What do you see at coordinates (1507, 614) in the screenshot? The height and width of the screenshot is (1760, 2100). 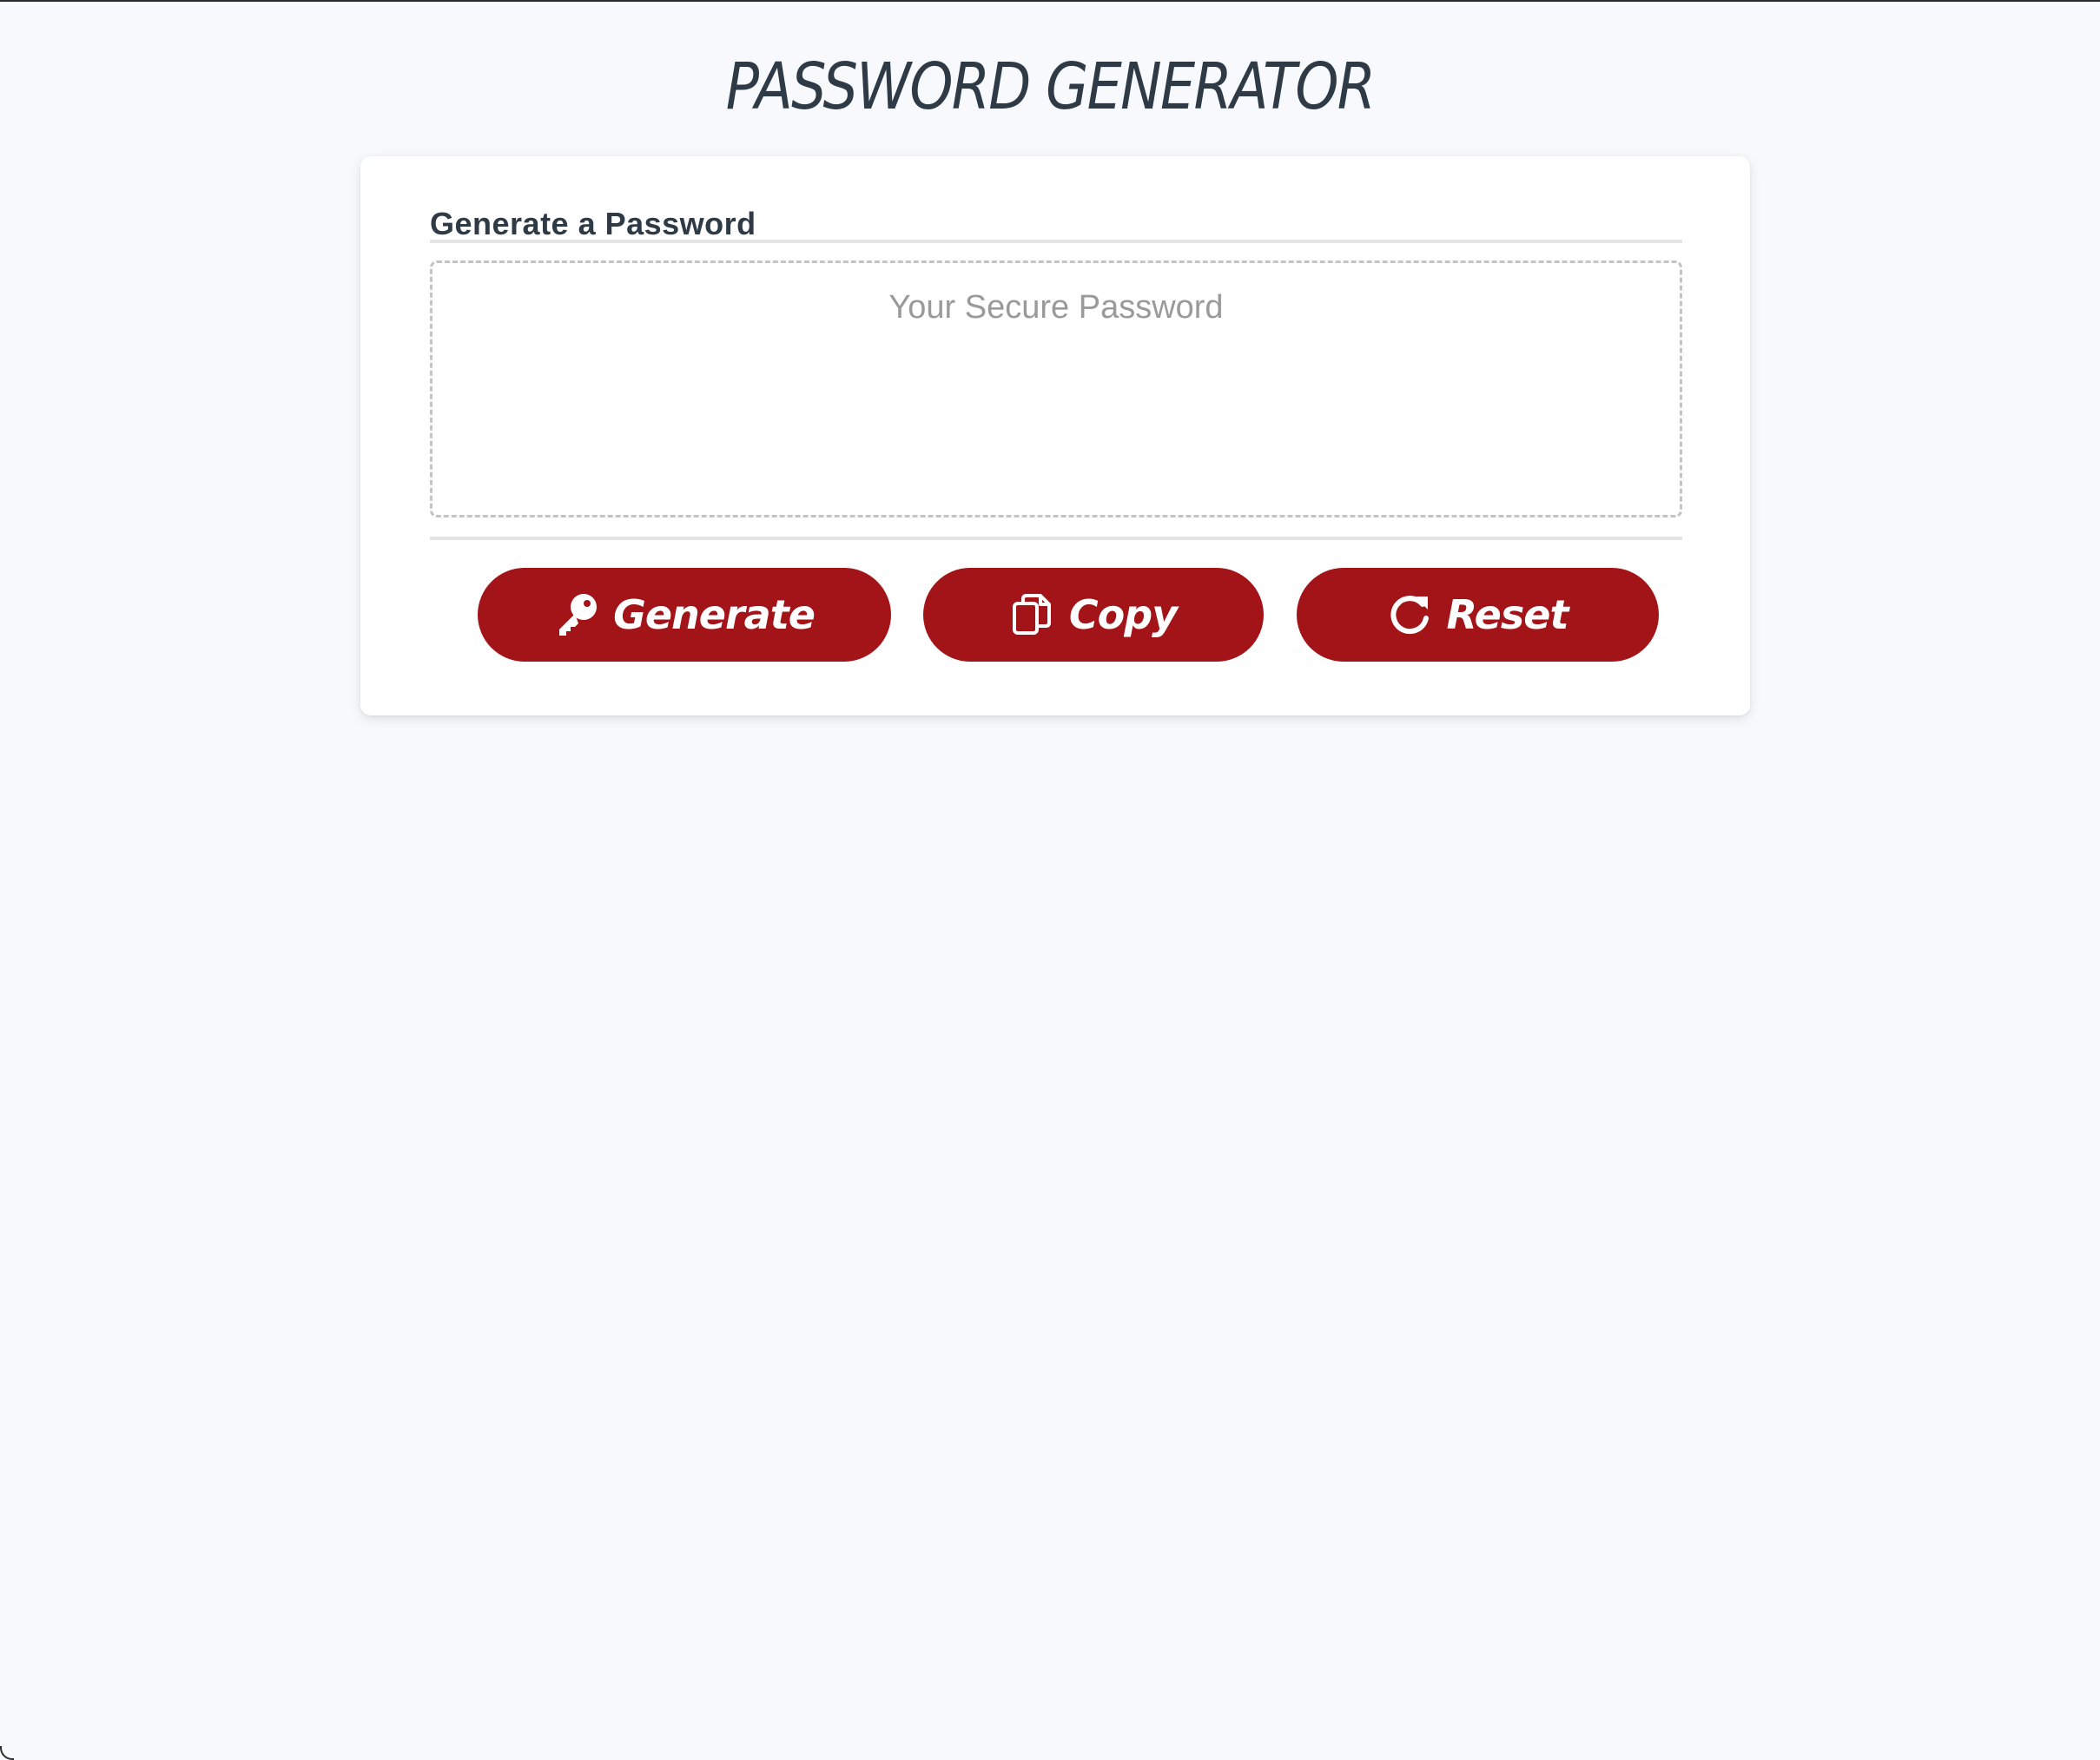 I see `reset-button-label: Reset` at bounding box center [1507, 614].